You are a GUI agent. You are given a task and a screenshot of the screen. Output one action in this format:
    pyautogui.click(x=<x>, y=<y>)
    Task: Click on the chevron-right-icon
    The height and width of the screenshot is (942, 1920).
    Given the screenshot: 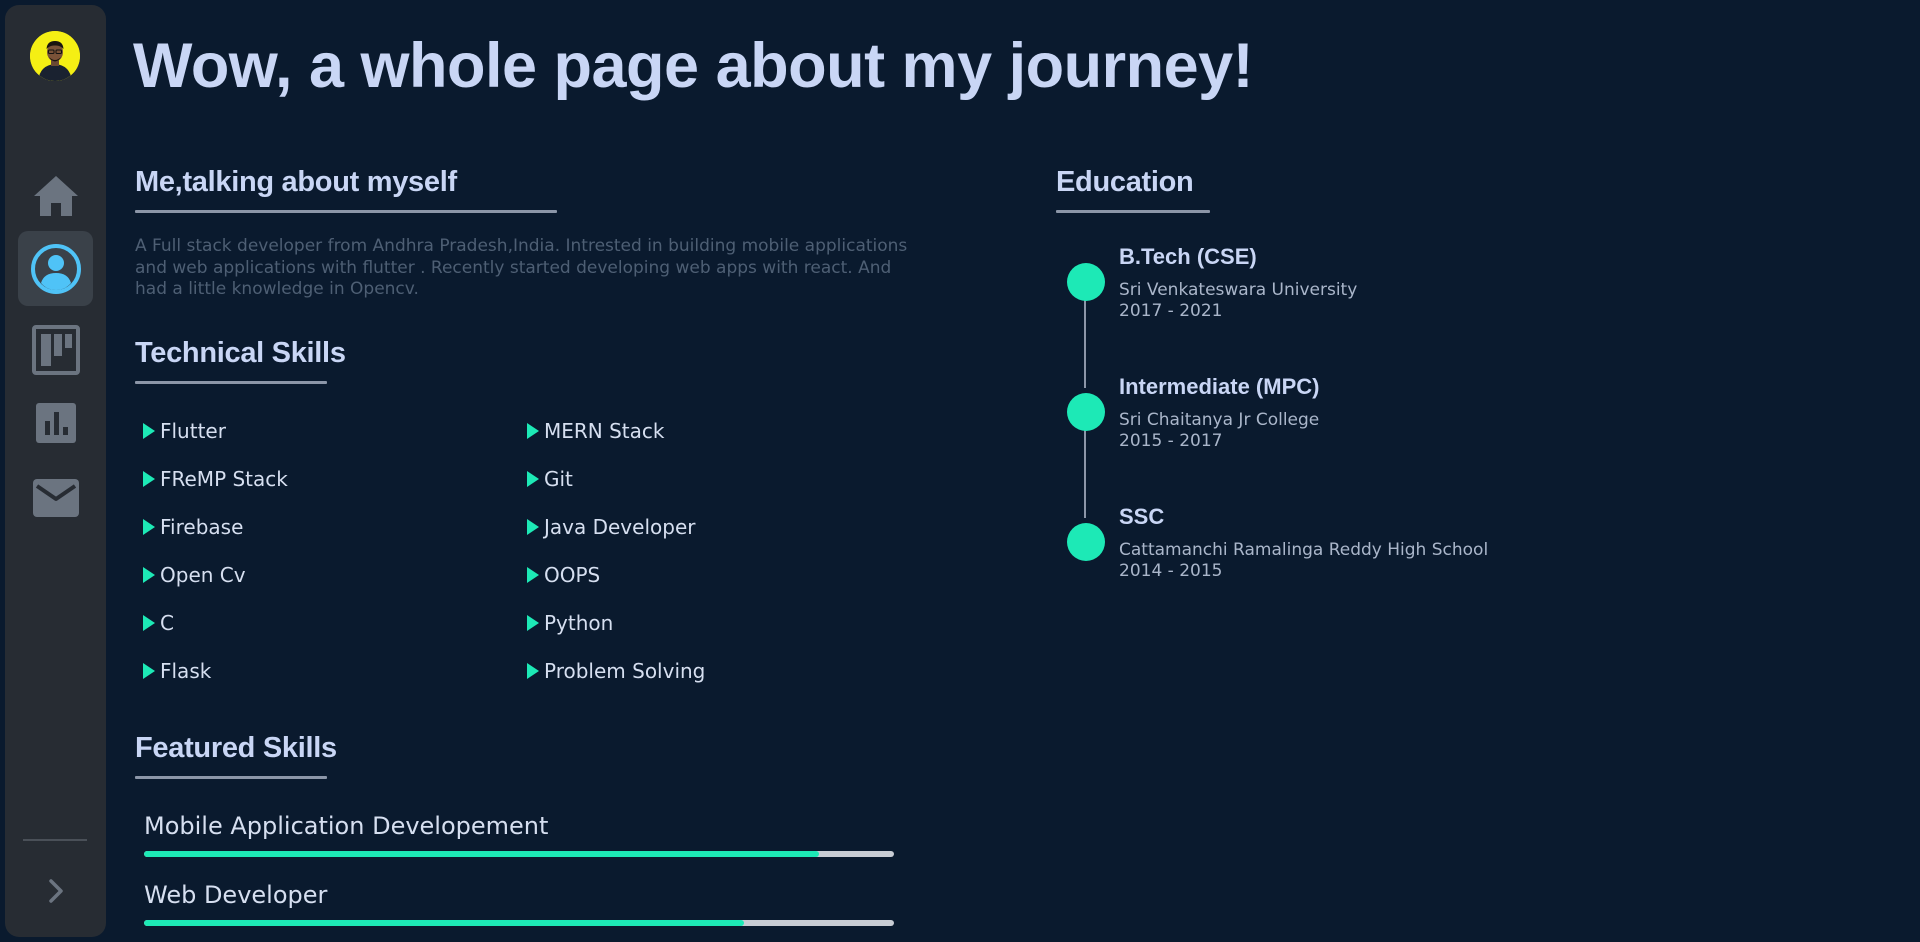 What is the action you would take?
    pyautogui.click(x=55, y=891)
    